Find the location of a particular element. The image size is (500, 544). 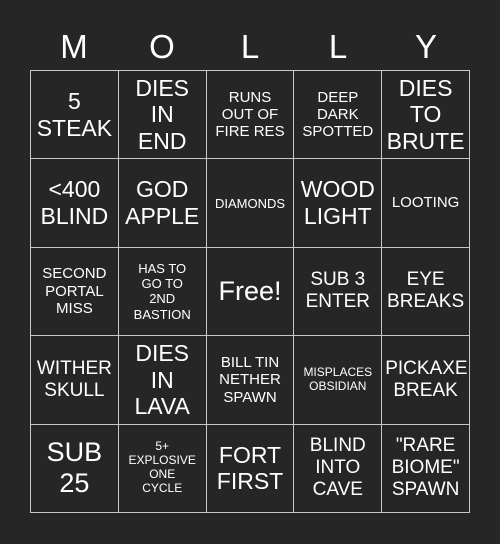

bingo-cell: SUB 3 ENTER is located at coordinates (338, 292).